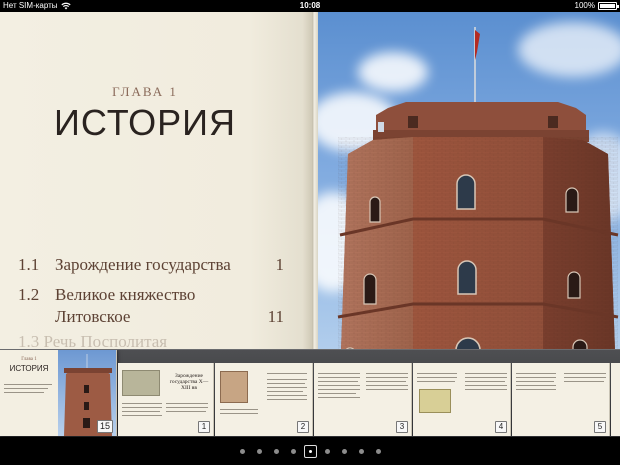  Describe the element at coordinates (29, 264) in the screenshot. I see `toc-item-number: 1.1` at that location.